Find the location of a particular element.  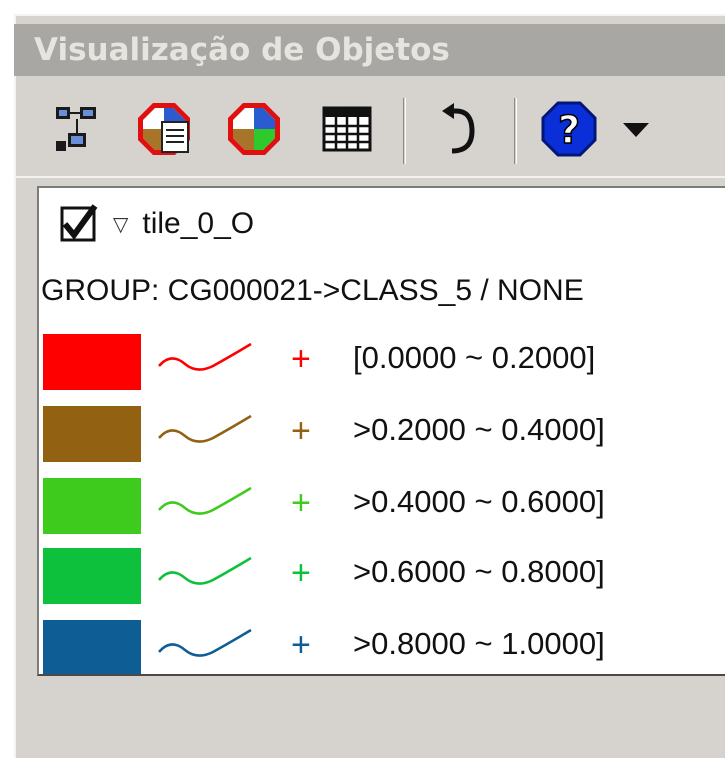

tree-layout-icon is located at coordinates (76, 129).